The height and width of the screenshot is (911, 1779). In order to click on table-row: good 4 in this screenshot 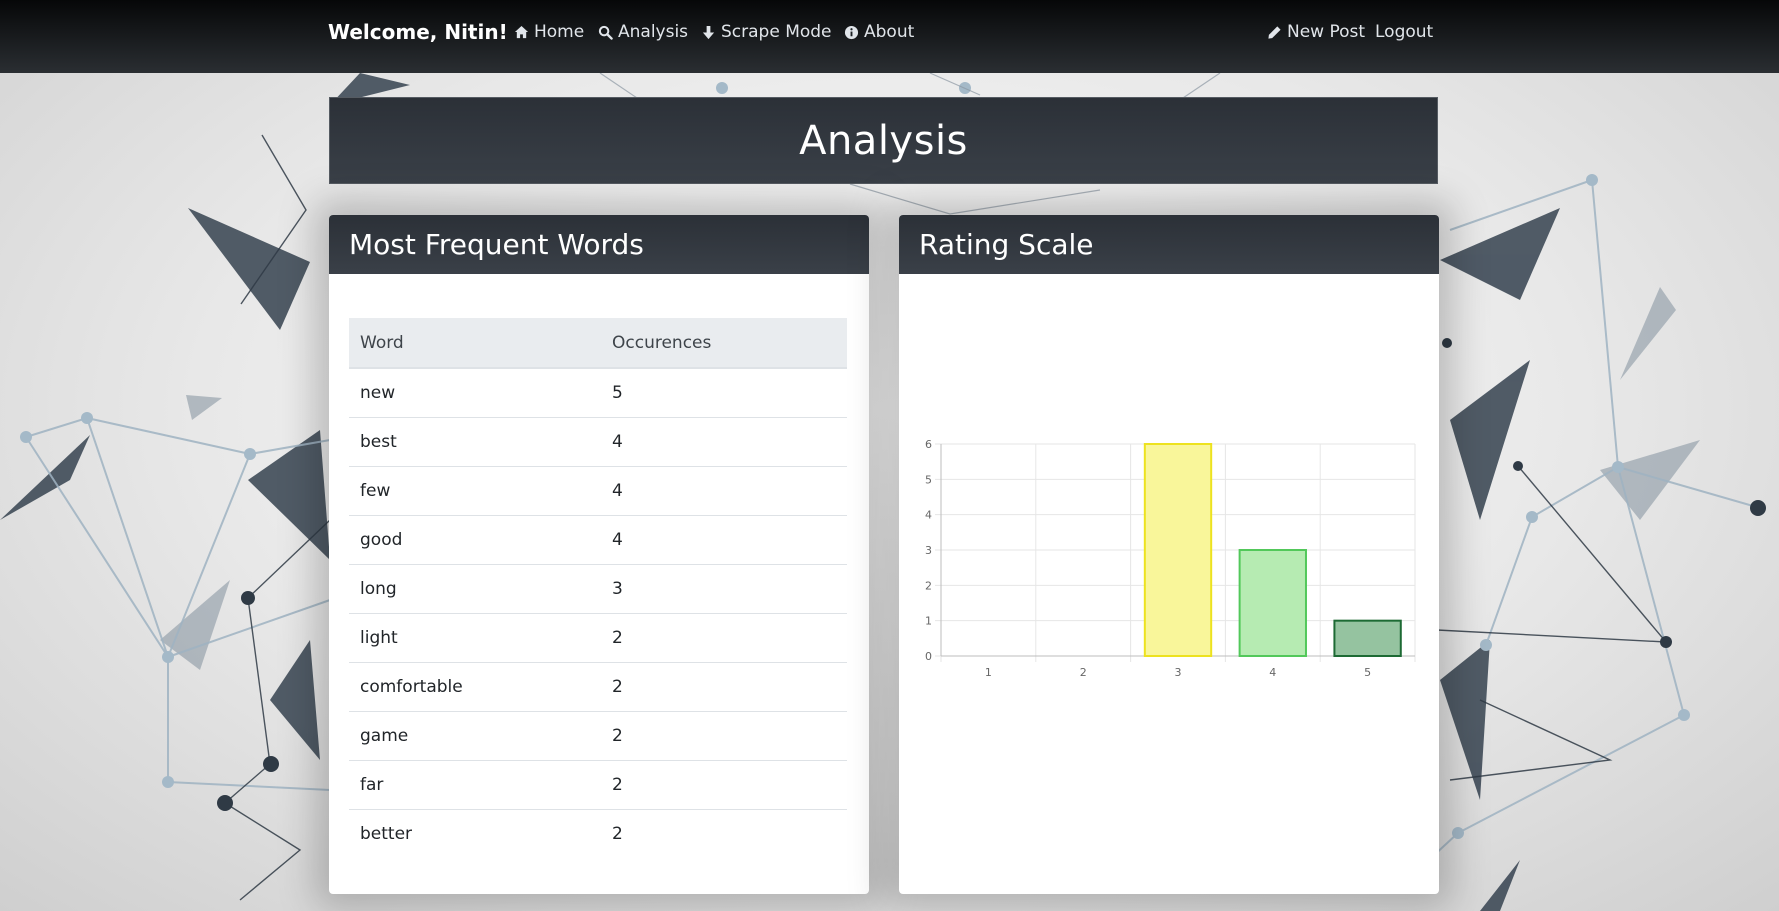, I will do `click(598, 540)`.